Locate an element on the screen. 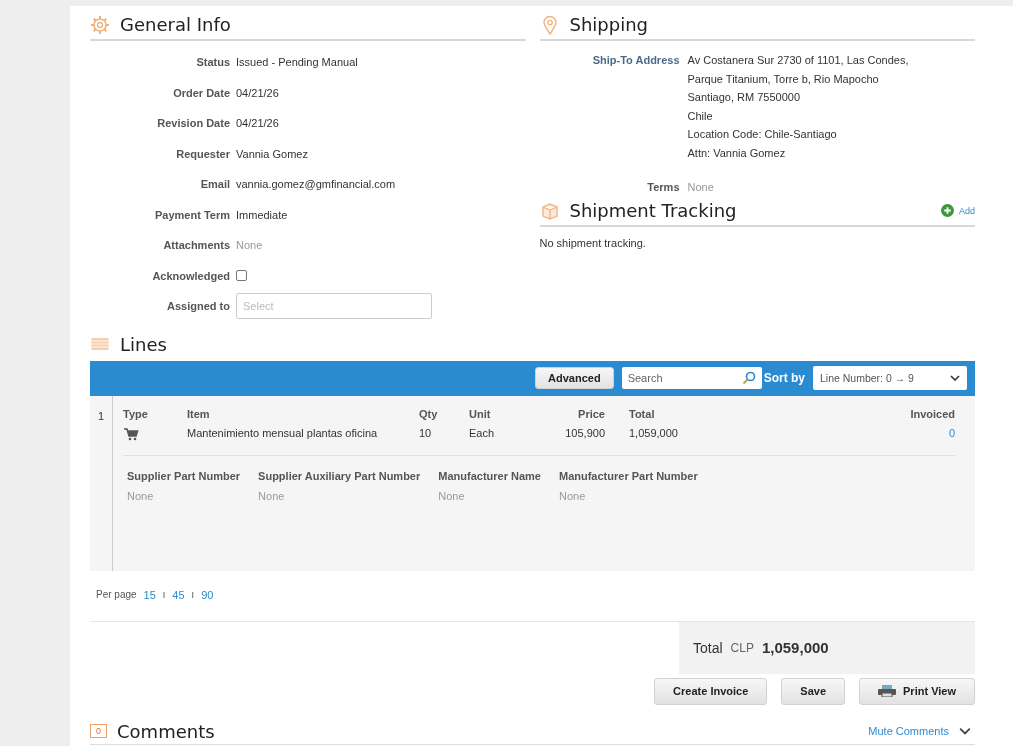 This screenshot has height=746, width=1013. field-label: Terms is located at coordinates (663, 187).